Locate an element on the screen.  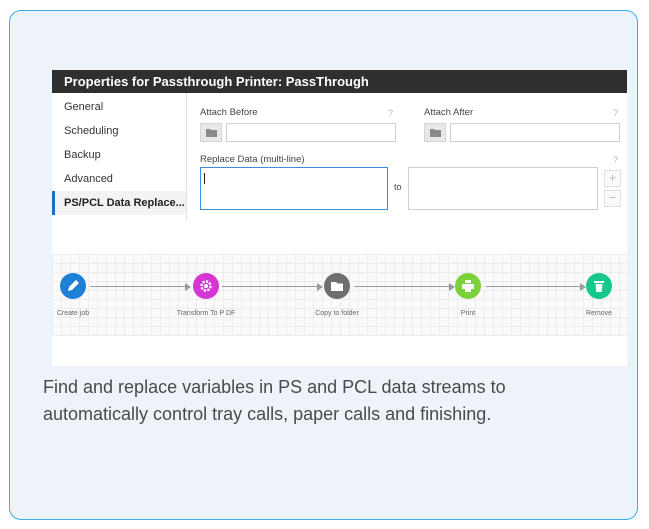
pencil-icon is located at coordinates (73, 285).